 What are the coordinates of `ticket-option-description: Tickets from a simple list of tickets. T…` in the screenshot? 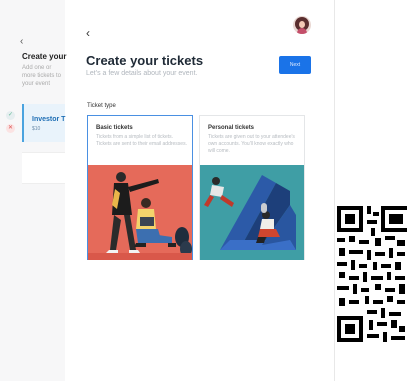 It's located at (141, 140).